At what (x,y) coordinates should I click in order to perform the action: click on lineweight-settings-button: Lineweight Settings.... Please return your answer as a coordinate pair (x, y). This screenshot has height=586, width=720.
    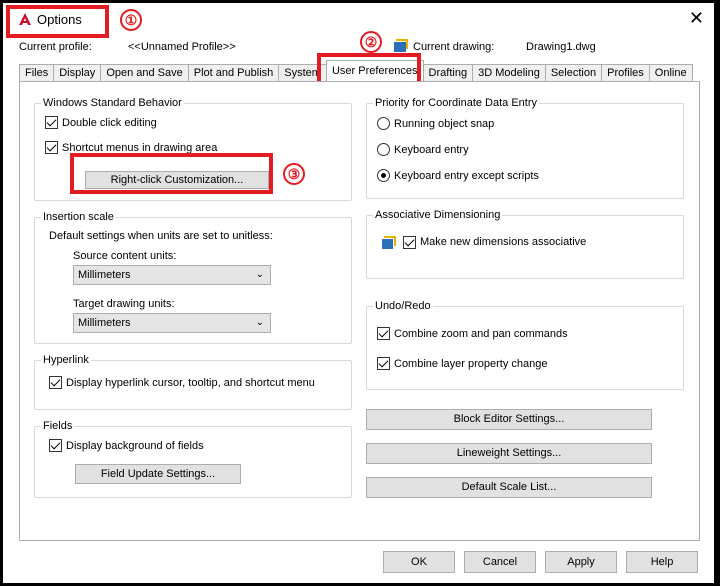
    Looking at the image, I should click on (509, 453).